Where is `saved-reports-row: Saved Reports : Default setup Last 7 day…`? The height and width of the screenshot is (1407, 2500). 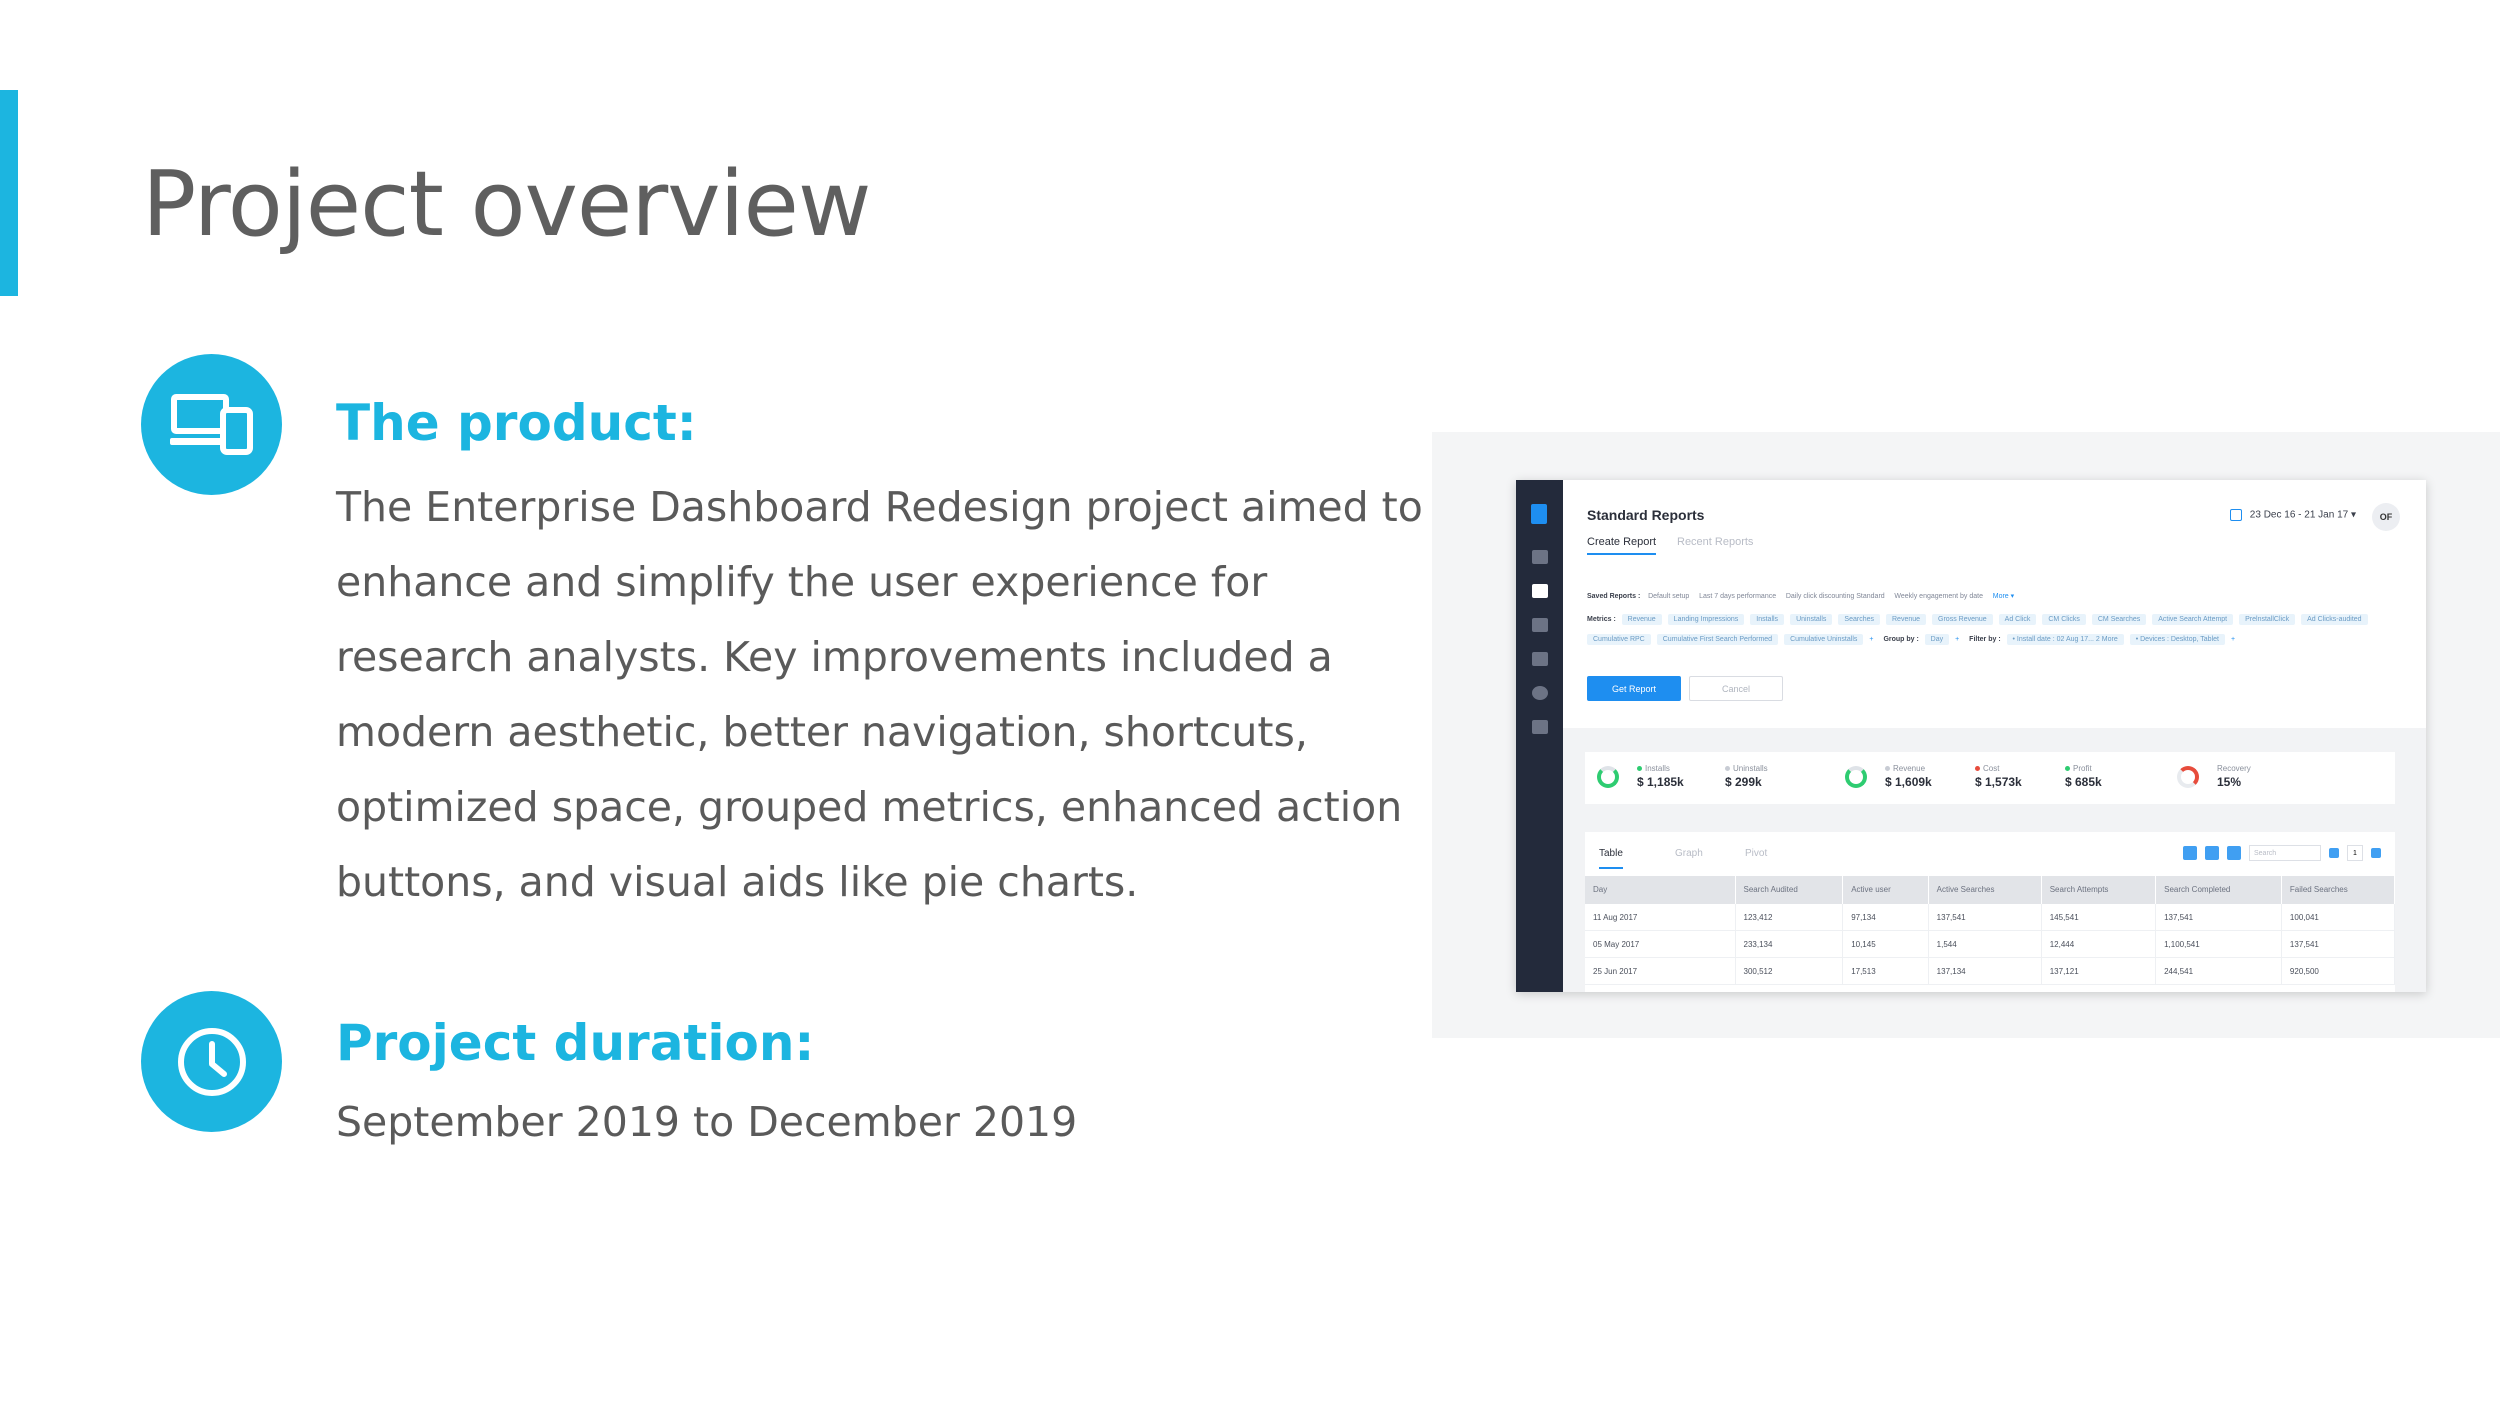 saved-reports-row: Saved Reports : Default setup Last 7 day… is located at coordinates (1800, 596).